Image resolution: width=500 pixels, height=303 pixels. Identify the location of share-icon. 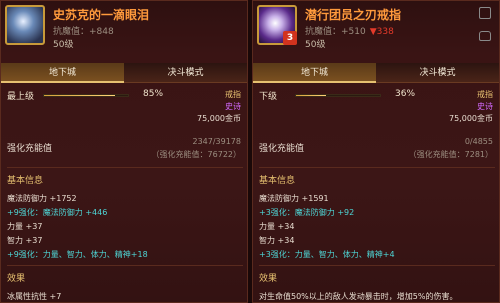
(485, 13).